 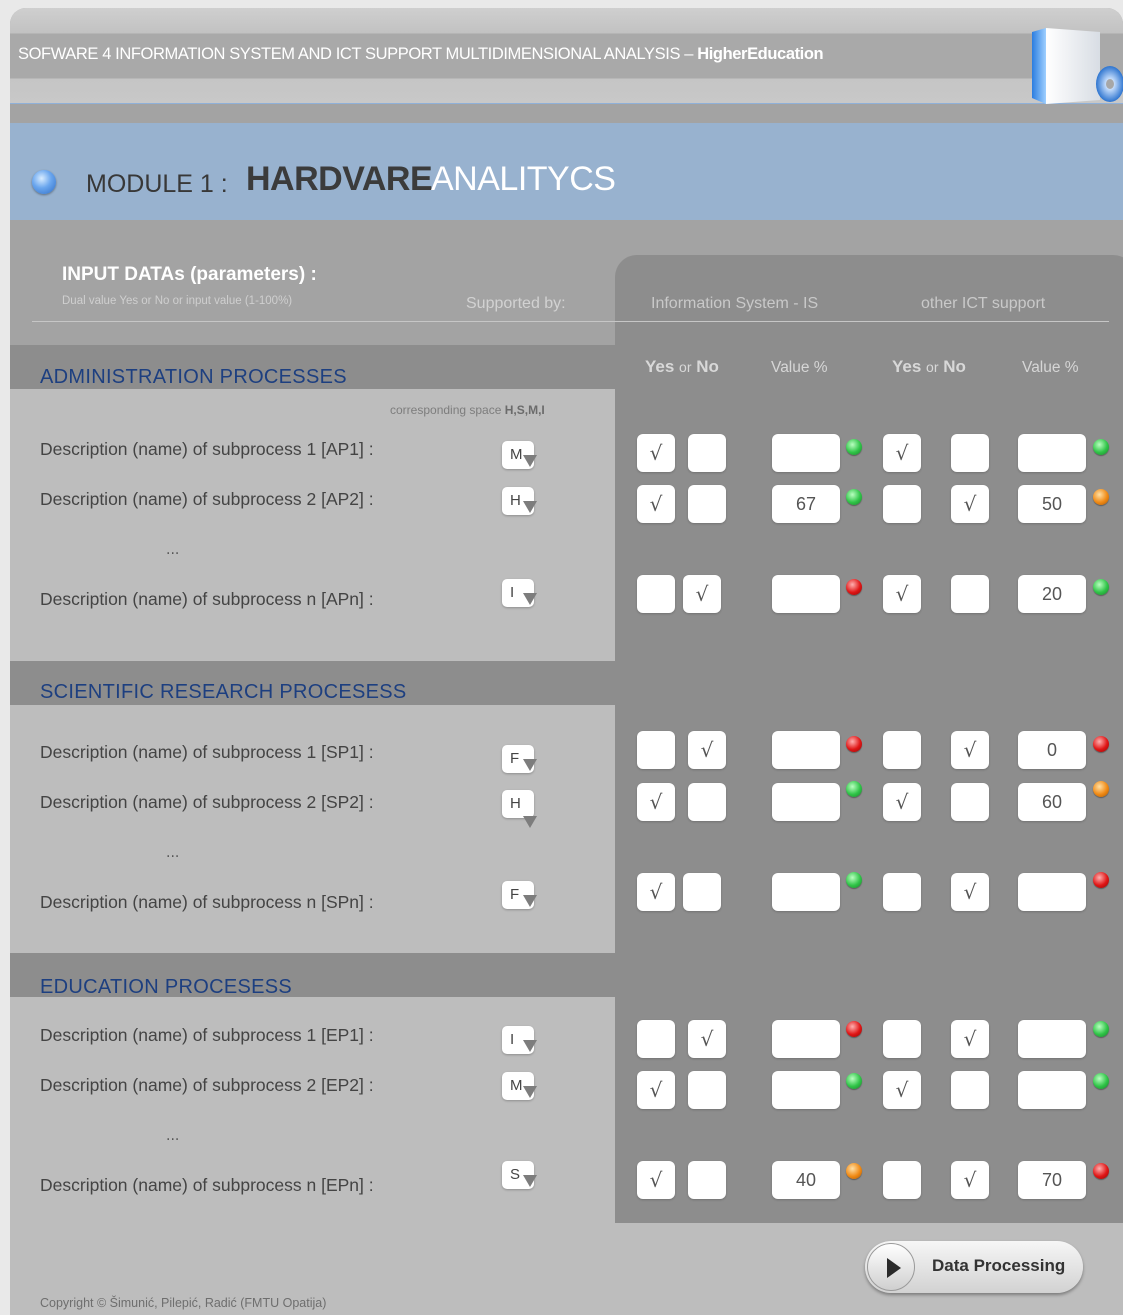 What do you see at coordinates (1052, 594) in the screenshot?
I see `ict-value-input: 20` at bounding box center [1052, 594].